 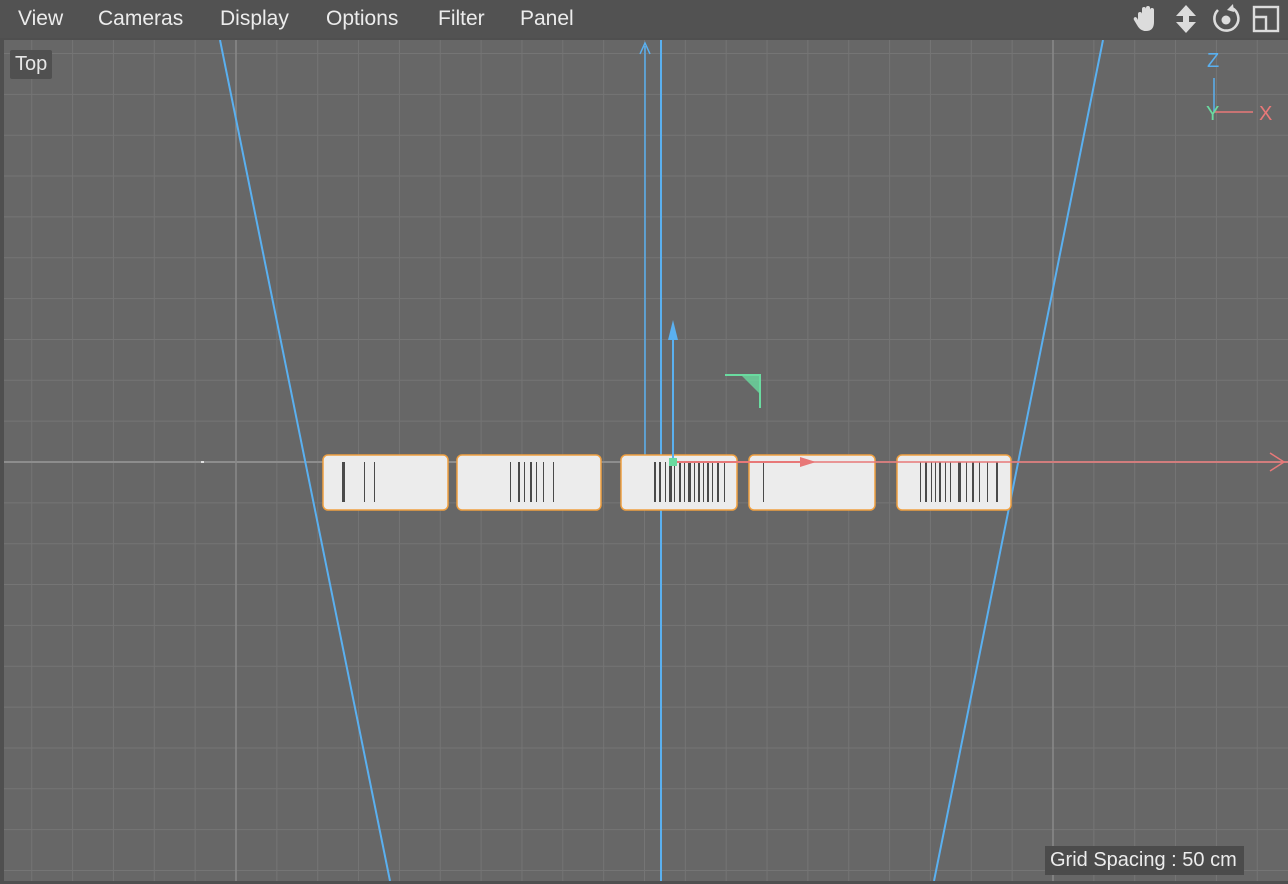 What do you see at coordinates (362, 19) in the screenshot?
I see `menu-options: Options` at bounding box center [362, 19].